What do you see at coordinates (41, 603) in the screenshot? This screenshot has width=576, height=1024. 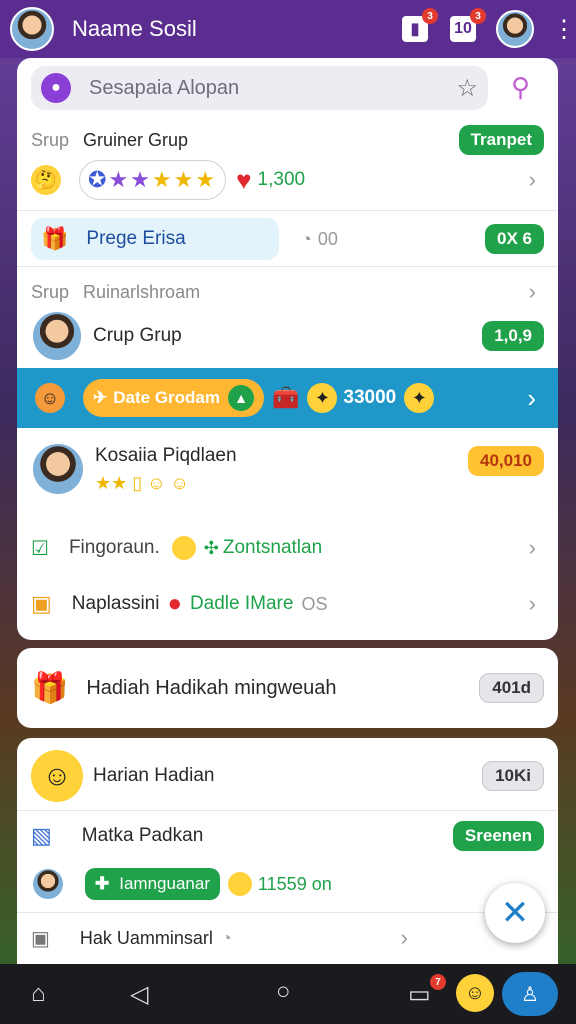 I see `box-icon: ▣` at bounding box center [41, 603].